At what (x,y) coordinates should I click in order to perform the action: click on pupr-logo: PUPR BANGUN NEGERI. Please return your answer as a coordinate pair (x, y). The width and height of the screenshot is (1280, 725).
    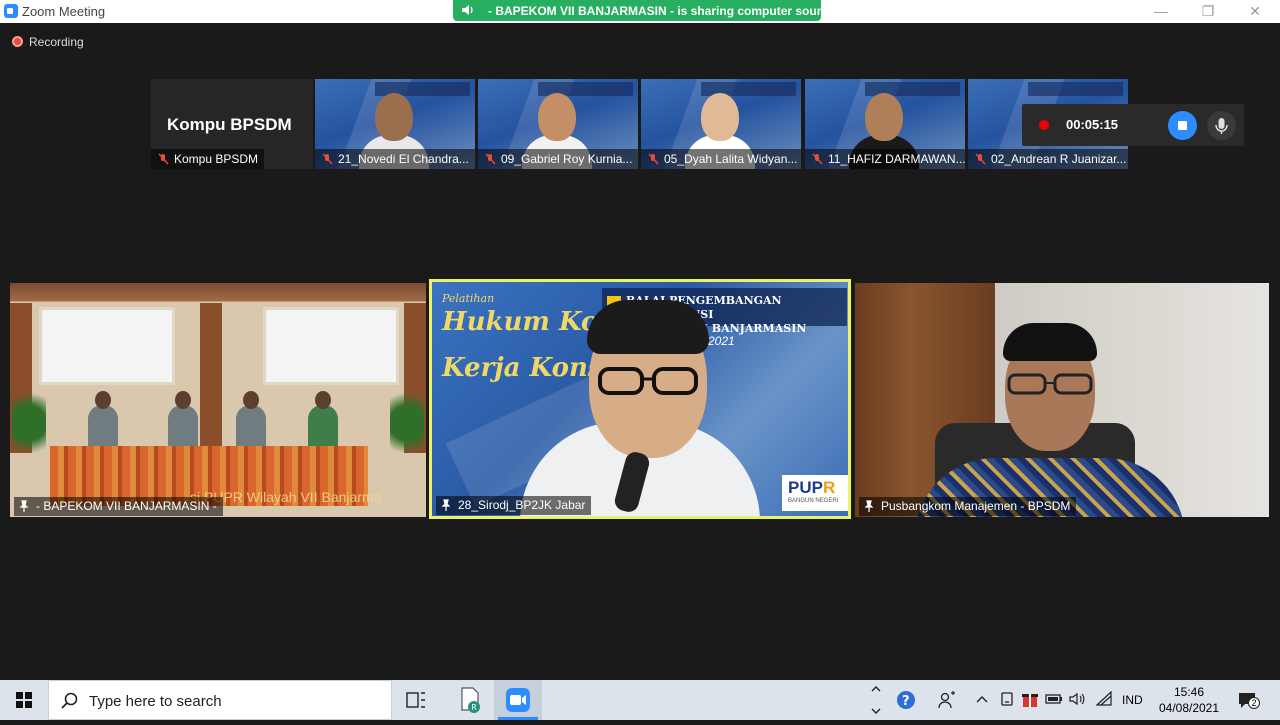
    Looking at the image, I should click on (815, 493).